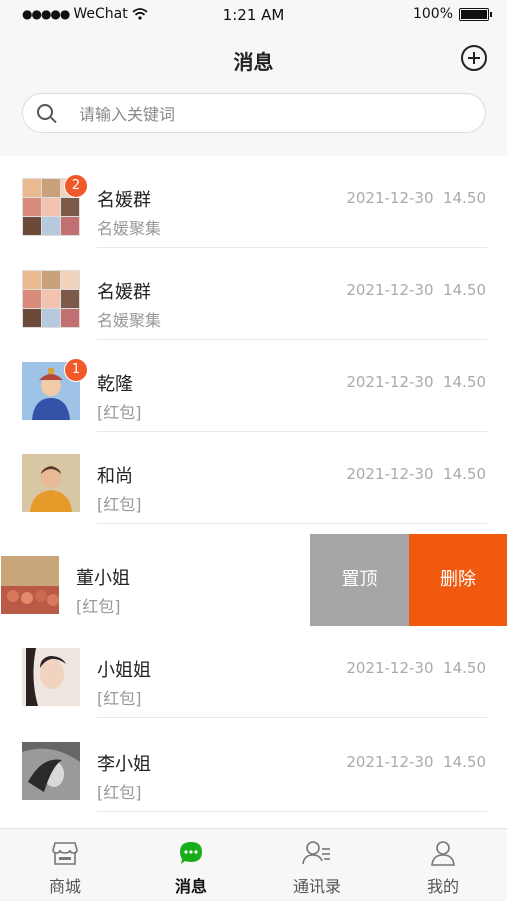  What do you see at coordinates (64, 886) in the screenshot?
I see `tab-label: 商城` at bounding box center [64, 886].